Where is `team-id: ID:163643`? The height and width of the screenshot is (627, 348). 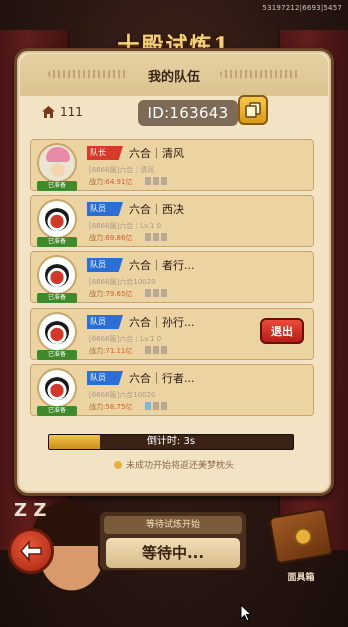 team-id: ID:163643 is located at coordinates (188, 113).